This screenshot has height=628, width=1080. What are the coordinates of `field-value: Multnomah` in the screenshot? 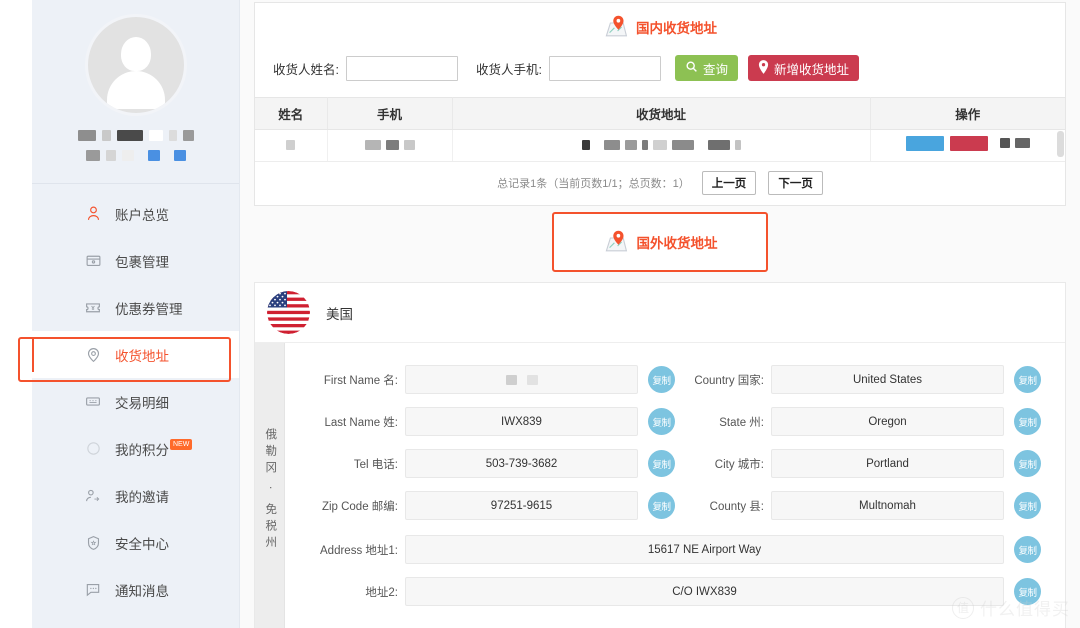 It's located at (887, 505).